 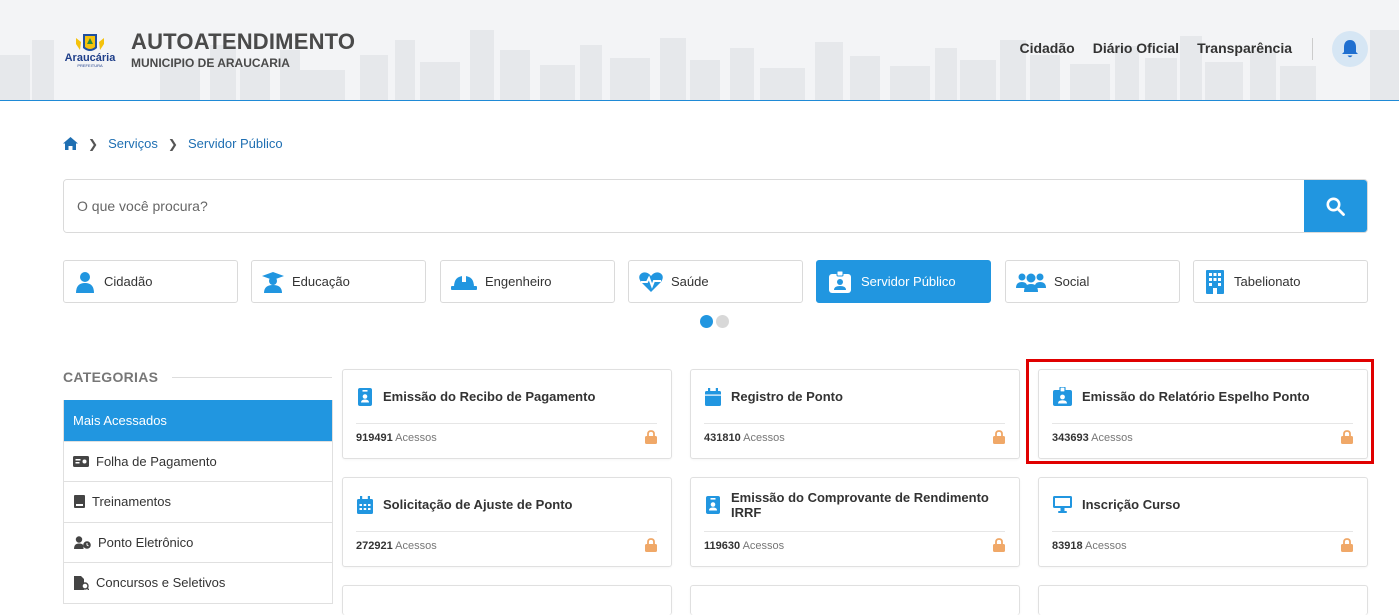 I want to click on building-icon, so click(x=1215, y=281).